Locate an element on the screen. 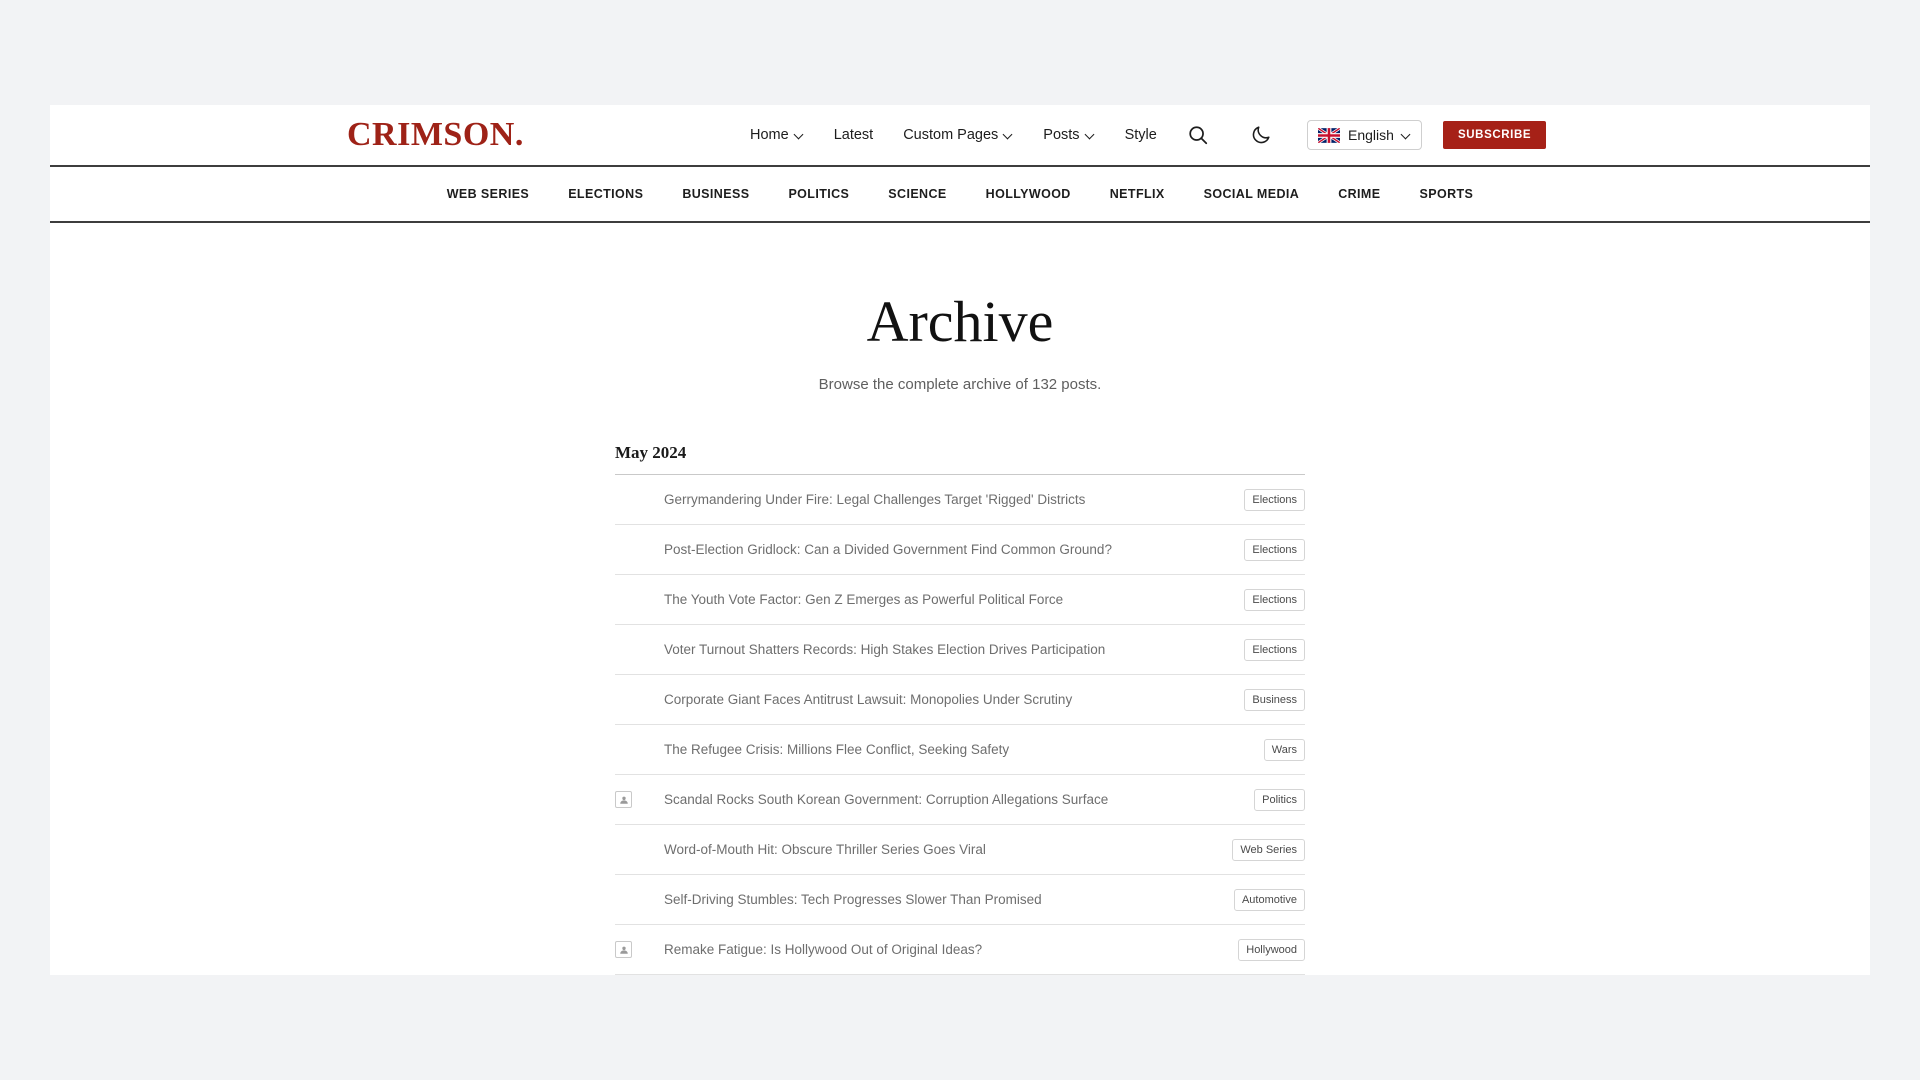 This screenshot has width=1920, height=1080. subscribe-button: SUBSCRIBE is located at coordinates (1495, 135).